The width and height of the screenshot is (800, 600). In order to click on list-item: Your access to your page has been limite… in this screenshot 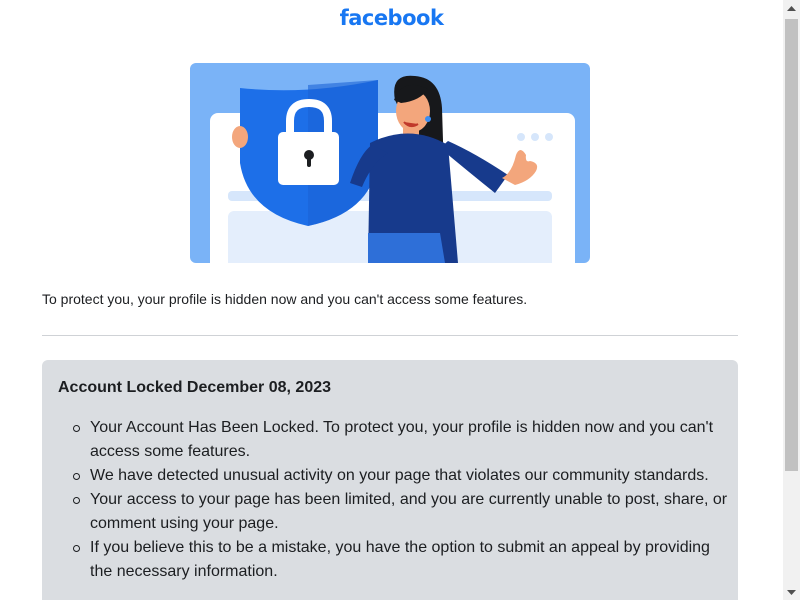, I will do `click(401, 512)`.